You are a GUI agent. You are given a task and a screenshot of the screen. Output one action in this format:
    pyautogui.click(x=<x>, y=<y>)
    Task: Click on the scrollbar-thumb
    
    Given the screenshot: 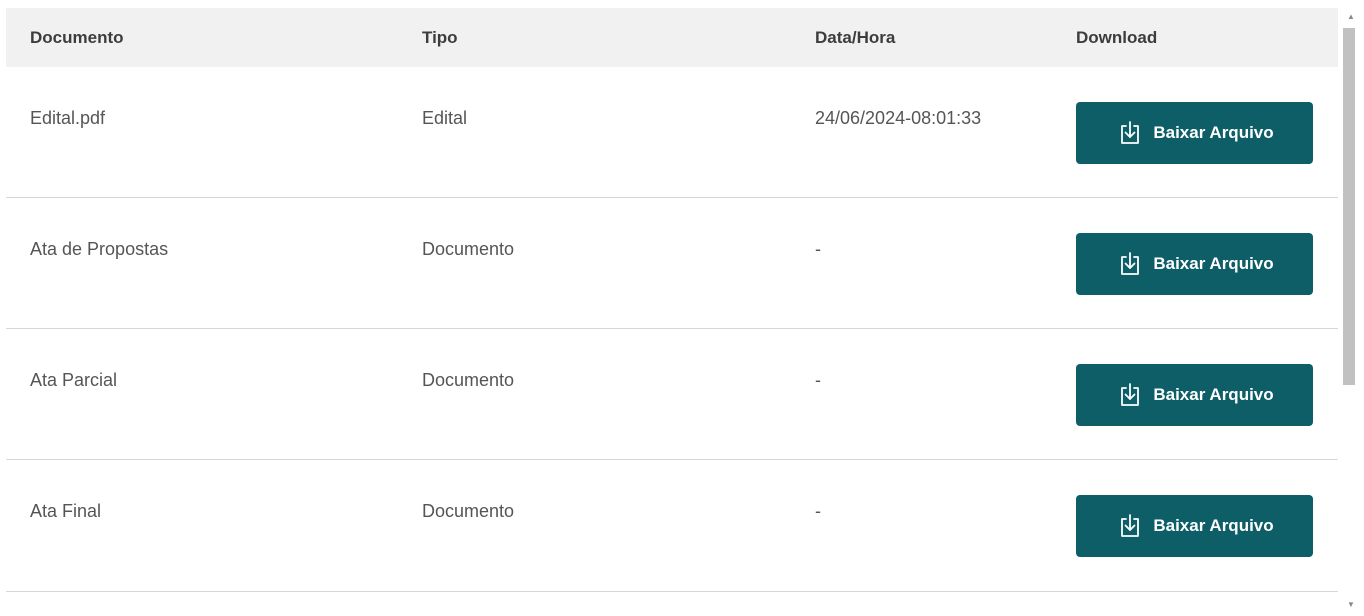 What is the action you would take?
    pyautogui.click(x=1349, y=206)
    